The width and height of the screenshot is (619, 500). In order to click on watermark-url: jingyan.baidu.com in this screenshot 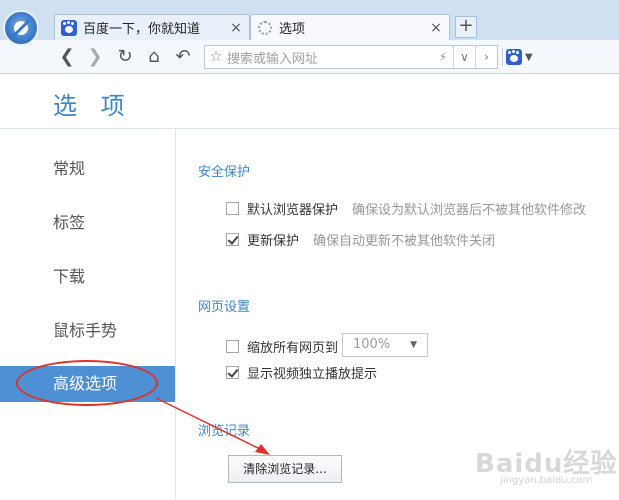, I will do `click(546, 480)`.